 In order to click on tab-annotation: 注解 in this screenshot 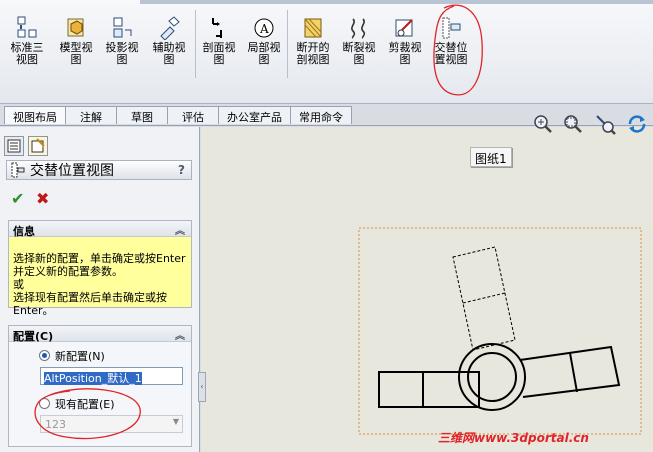, I will do `click(91, 115)`.